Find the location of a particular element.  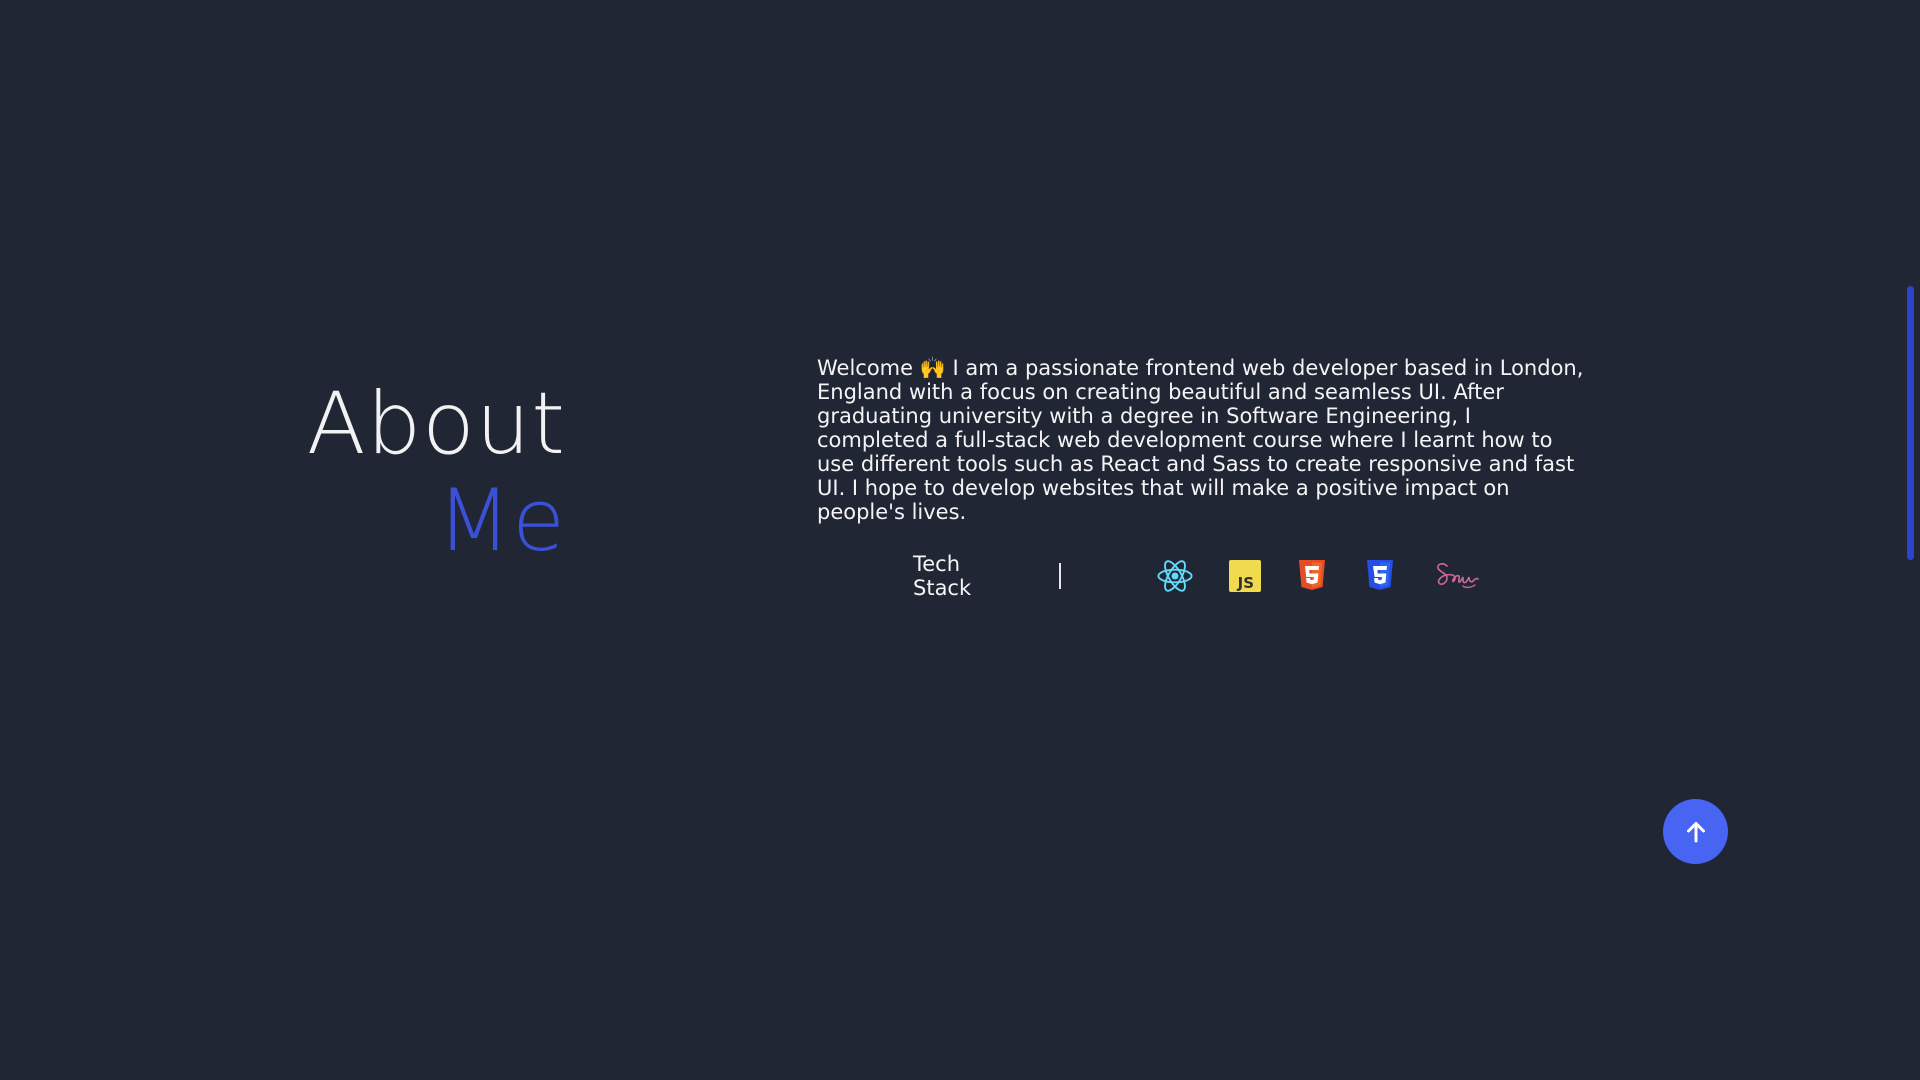

tech-stack-icons: JS is located at coordinates (1317, 576).